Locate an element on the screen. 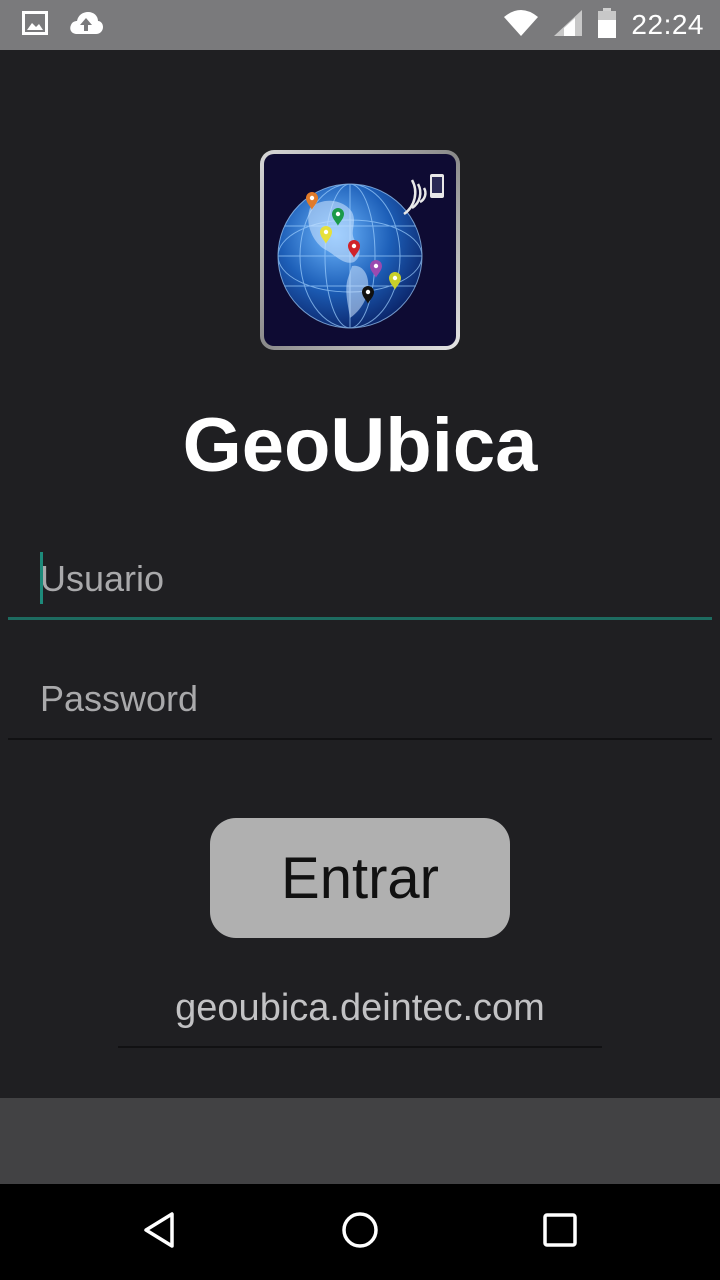 The height and width of the screenshot is (1280, 720). home-icon is located at coordinates (360, 1232).